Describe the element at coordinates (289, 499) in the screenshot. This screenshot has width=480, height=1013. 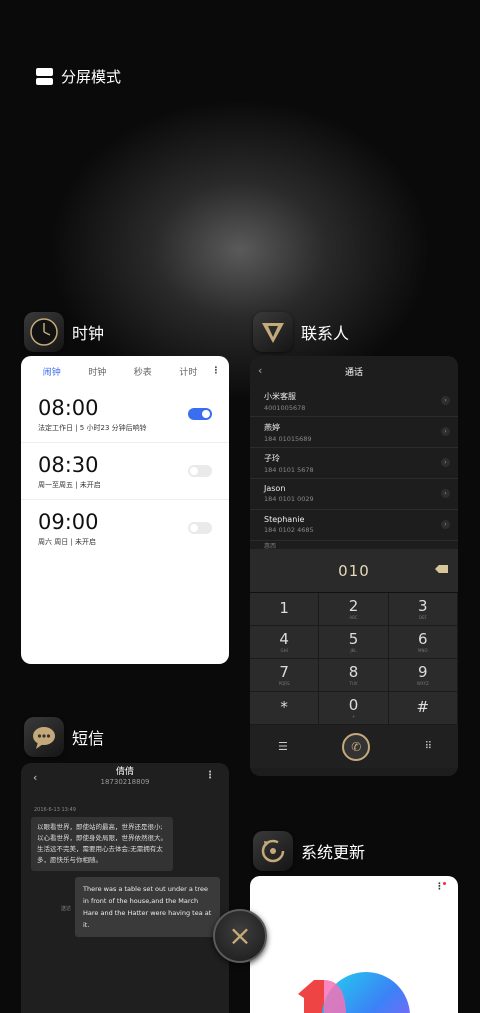
I see `contact-number: 184 0101 0029` at that location.